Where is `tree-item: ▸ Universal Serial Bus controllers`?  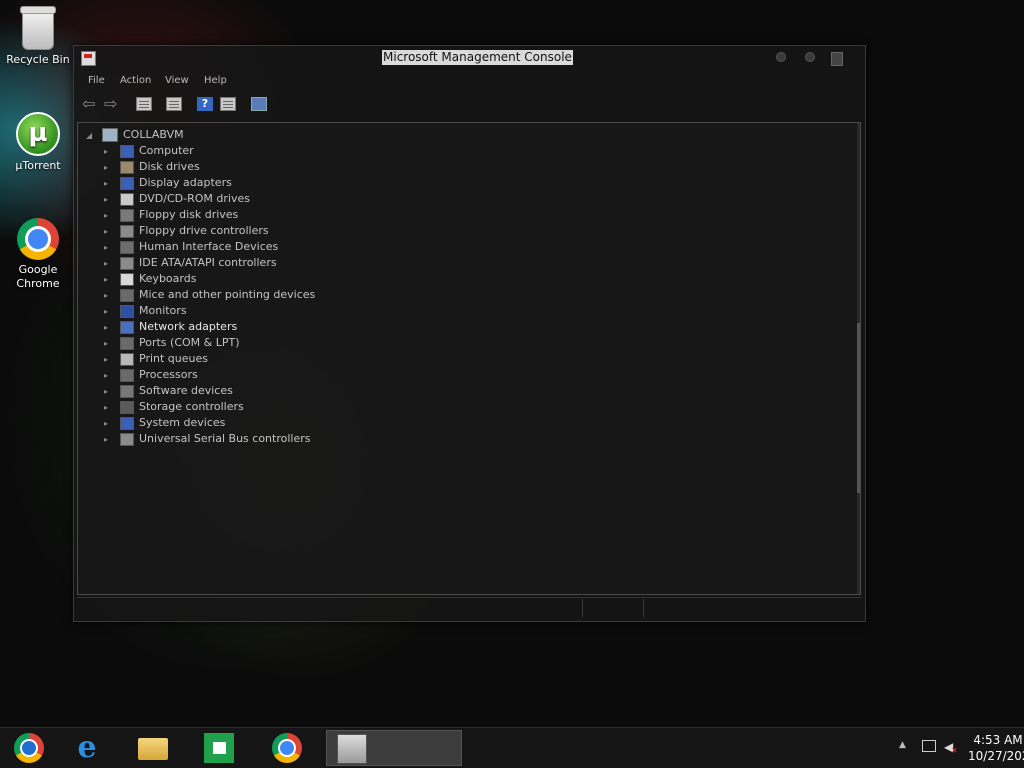
tree-item: ▸ Universal Serial Bus controllers is located at coordinates (207, 439).